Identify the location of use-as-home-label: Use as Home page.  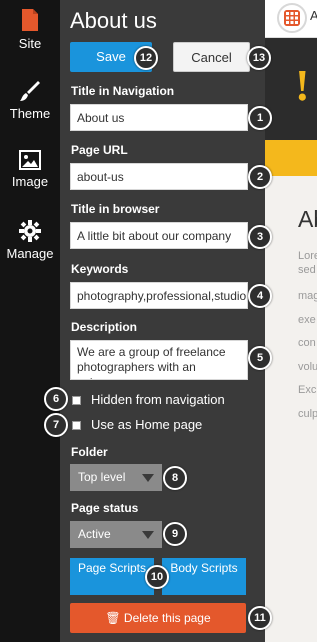
(147, 424).